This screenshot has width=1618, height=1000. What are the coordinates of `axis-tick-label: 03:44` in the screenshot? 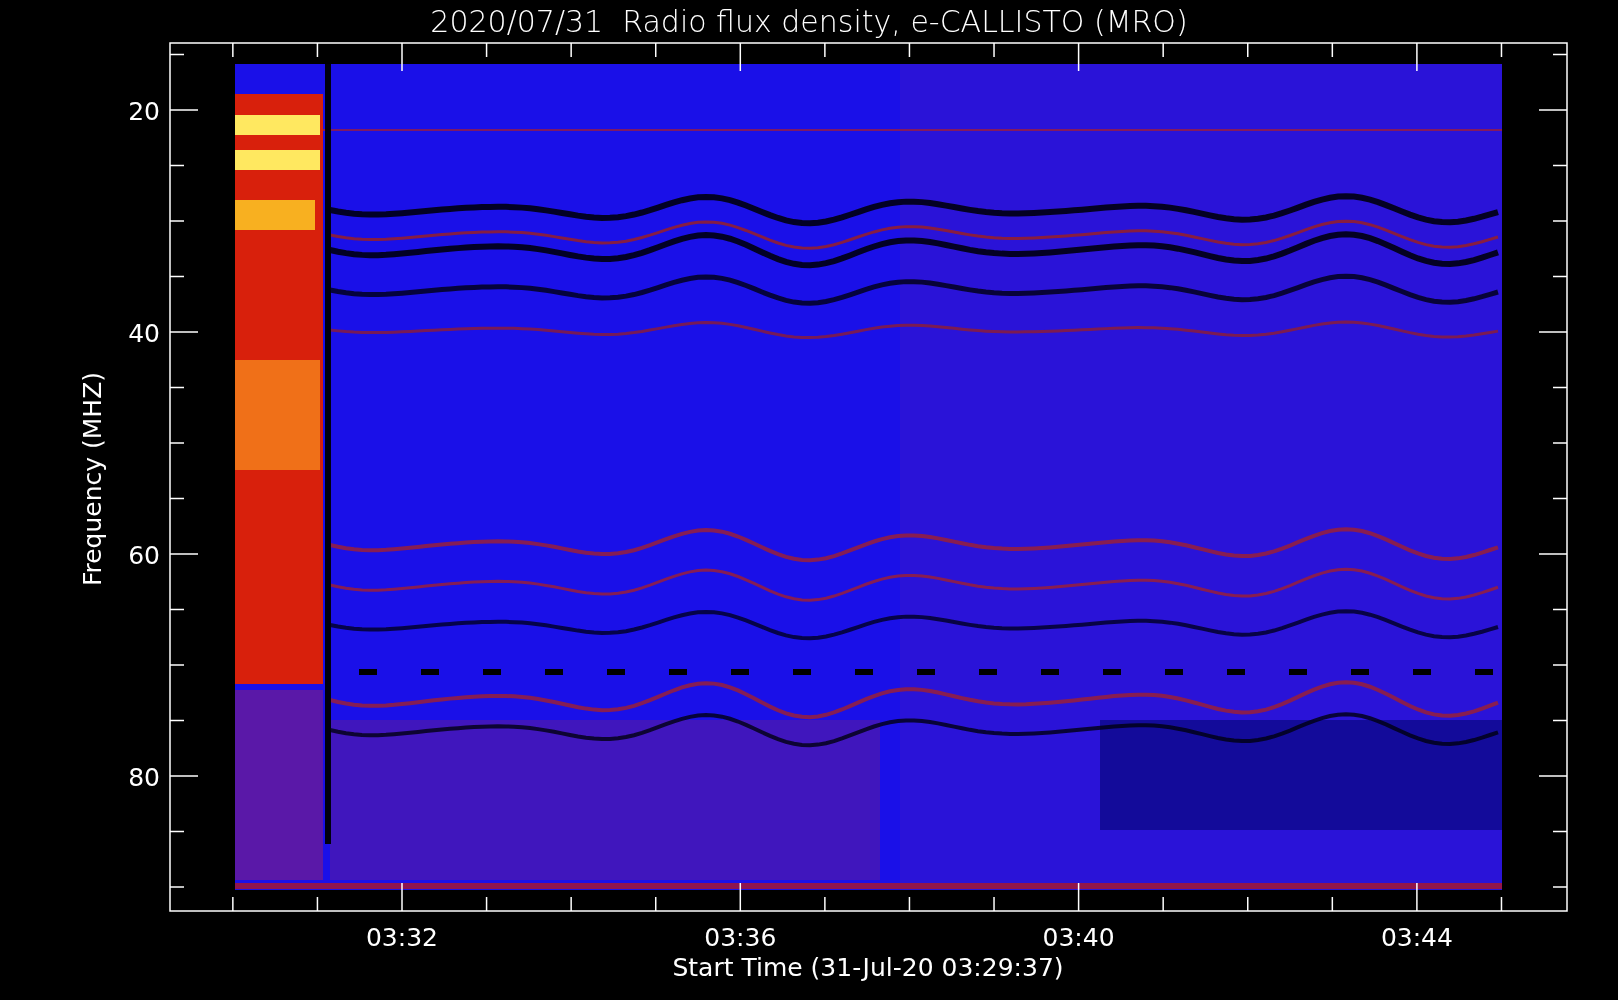 It's located at (1416, 937).